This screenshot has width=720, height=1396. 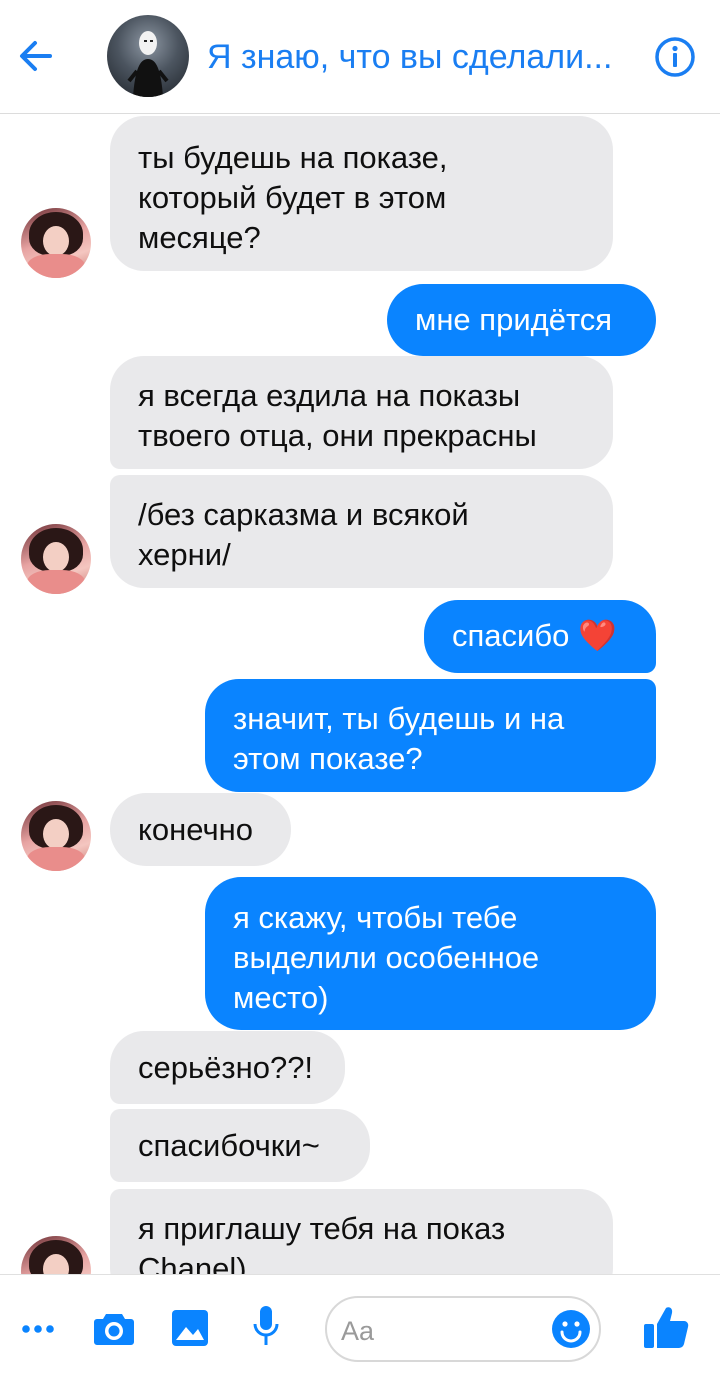 I want to click on microphone-icon, so click(x=266, y=1325).